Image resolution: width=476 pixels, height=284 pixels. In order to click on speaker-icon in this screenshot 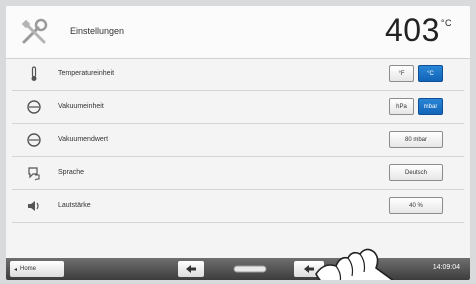, I will do `click(33, 206)`.